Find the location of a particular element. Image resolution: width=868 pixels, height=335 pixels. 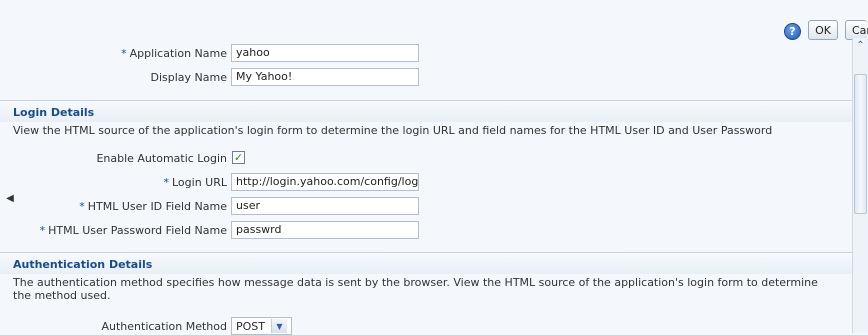

enable-automatic-login-checkbox: ✓ is located at coordinates (238, 157).